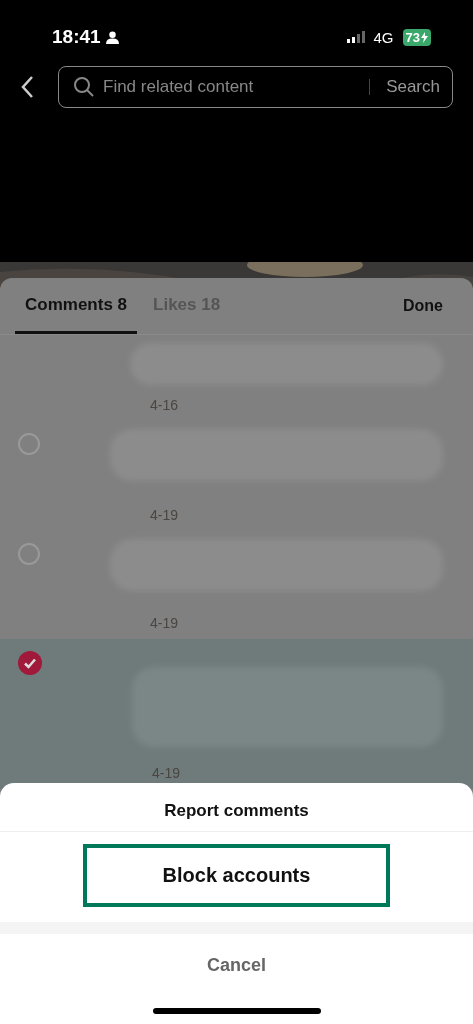  I want to click on battery-indicator: 73, so click(416, 37).